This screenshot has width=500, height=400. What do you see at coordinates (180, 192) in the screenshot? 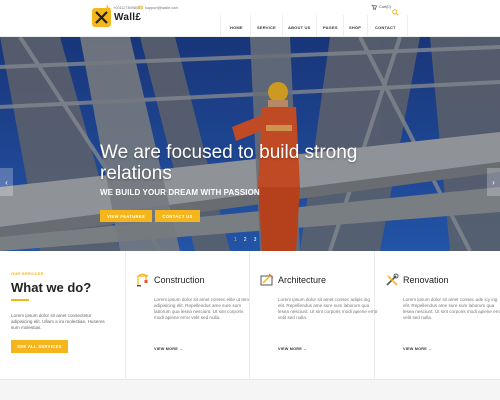
I see `hero-subtitle: WE BUILD YOUR DREAM WITH PASSION` at bounding box center [180, 192].